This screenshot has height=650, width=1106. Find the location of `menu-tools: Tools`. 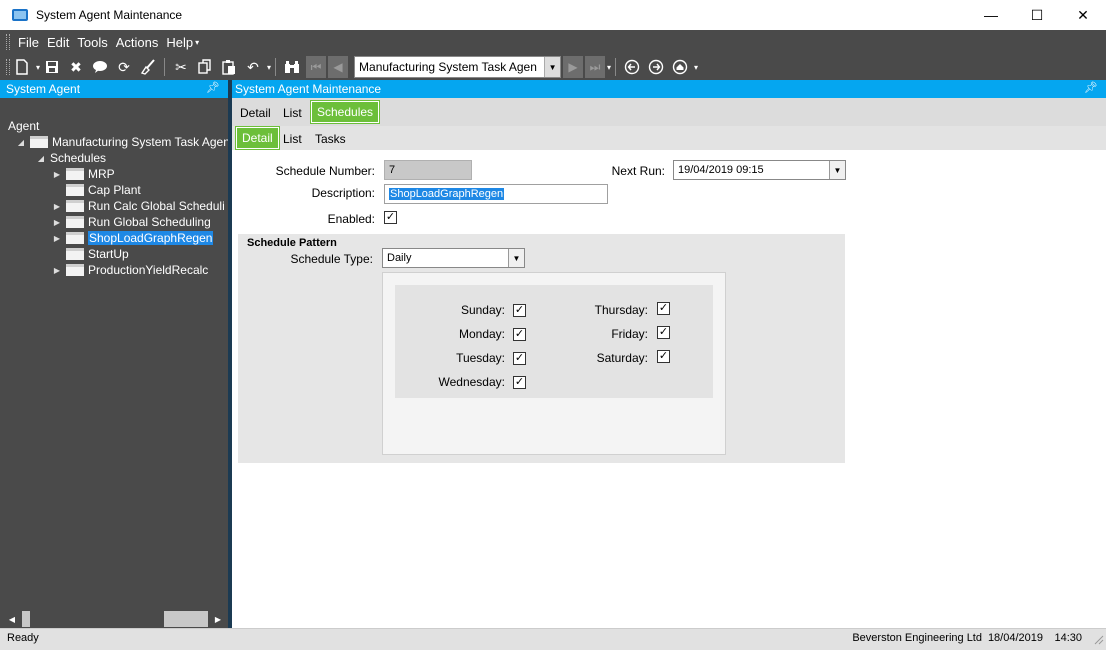

menu-tools: Tools is located at coordinates (92, 42).